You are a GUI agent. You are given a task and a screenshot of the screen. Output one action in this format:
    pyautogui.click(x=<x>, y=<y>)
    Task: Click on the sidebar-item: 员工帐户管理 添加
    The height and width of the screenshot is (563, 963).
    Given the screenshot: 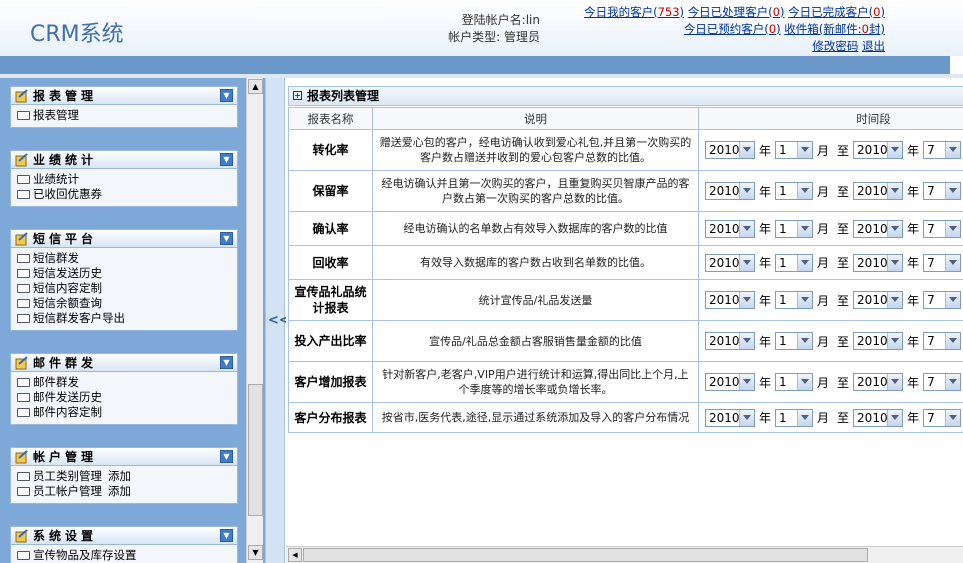 What is the action you would take?
    pyautogui.click(x=125, y=491)
    